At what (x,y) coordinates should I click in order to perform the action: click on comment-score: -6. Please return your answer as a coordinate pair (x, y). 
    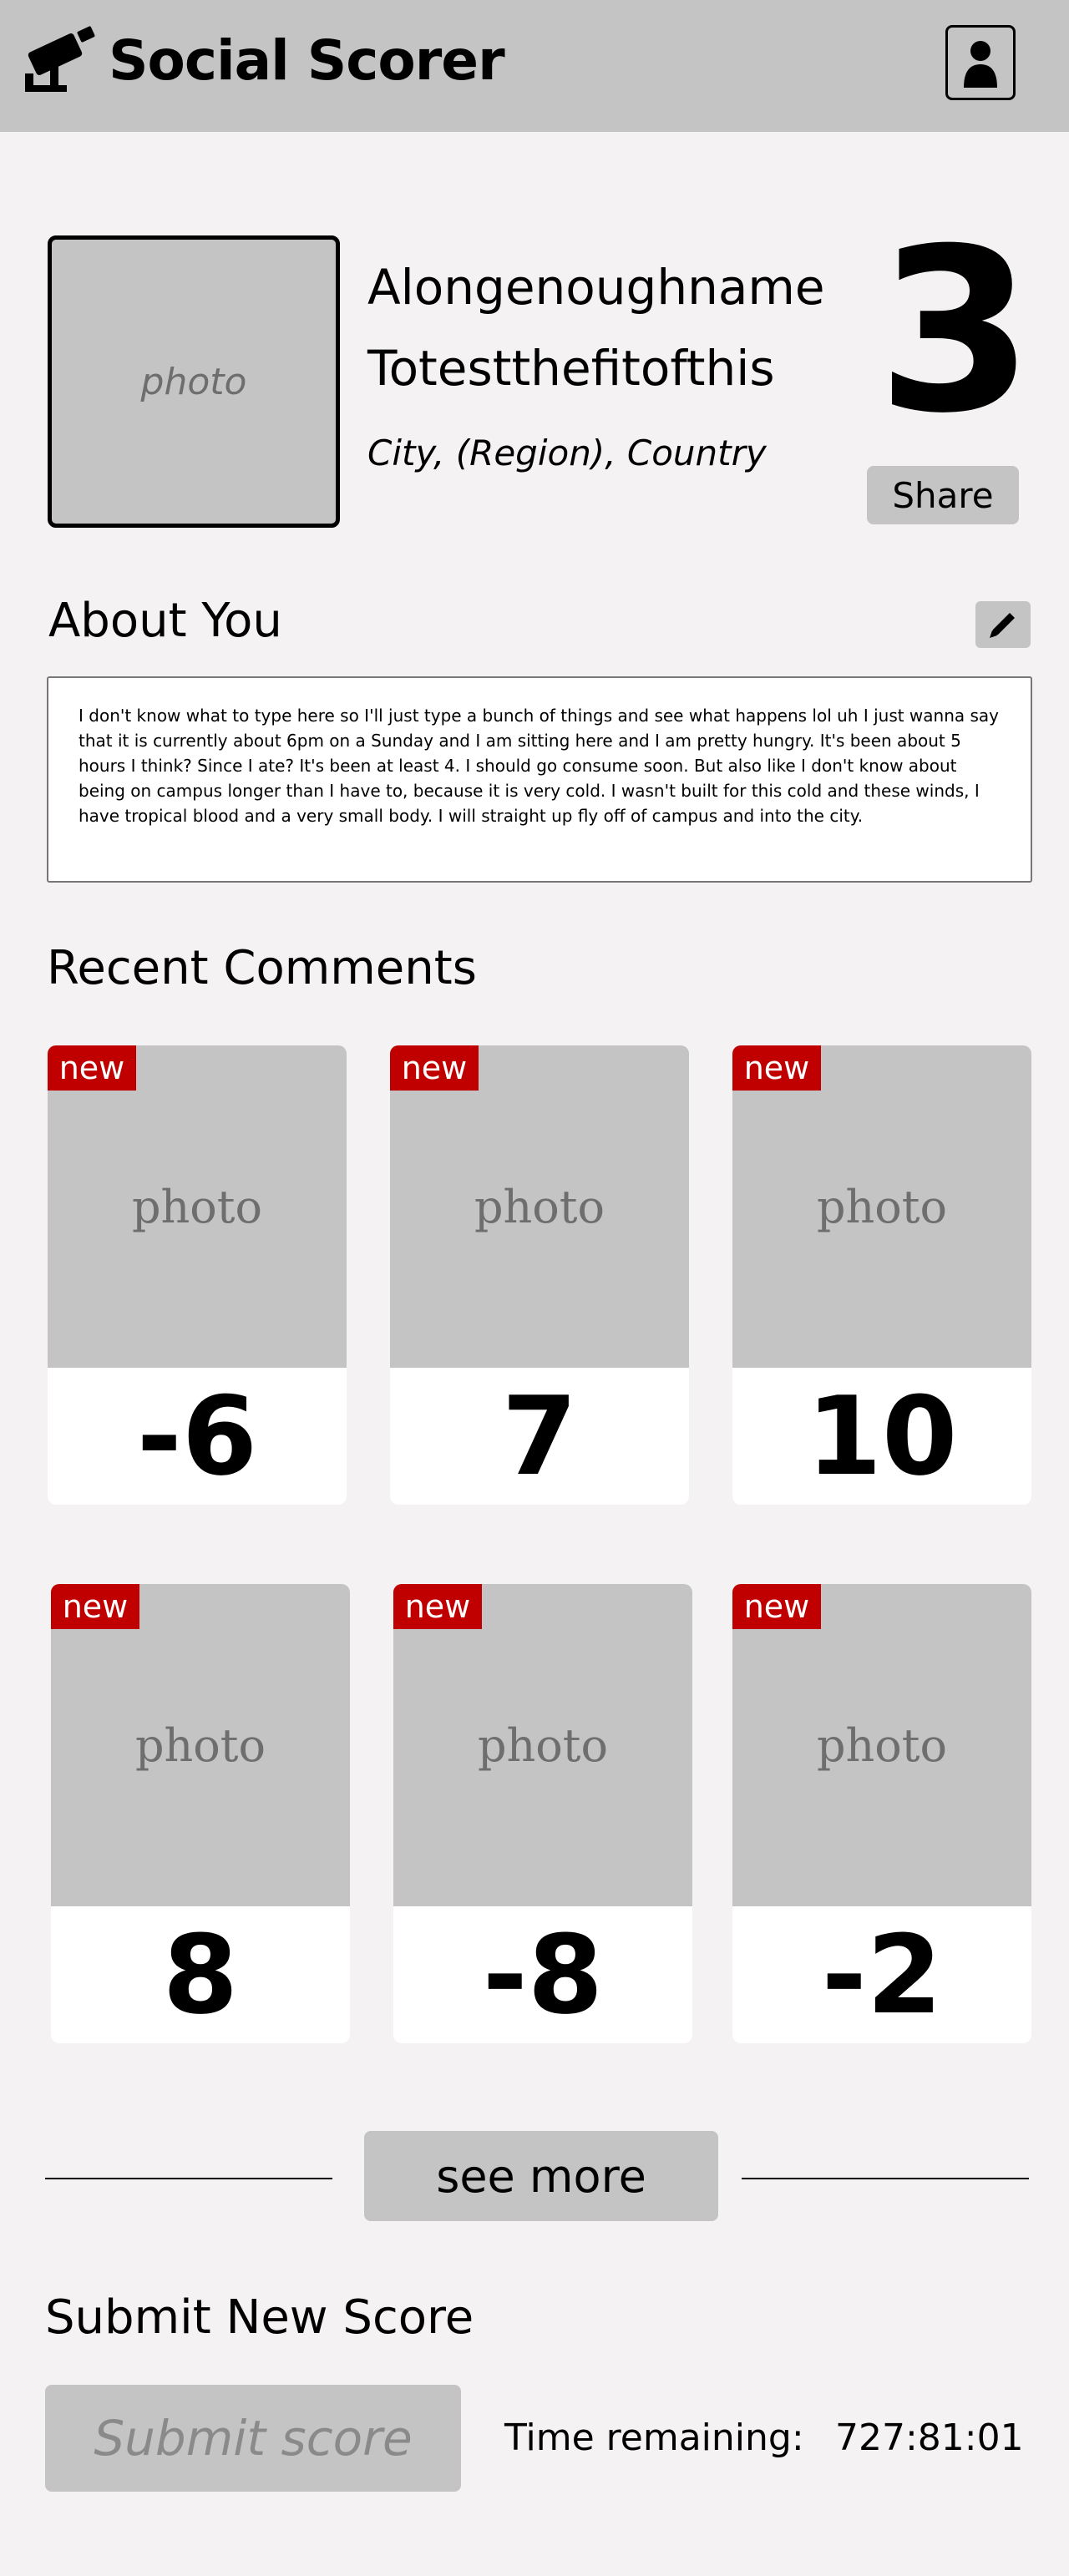
    Looking at the image, I should click on (197, 1436).